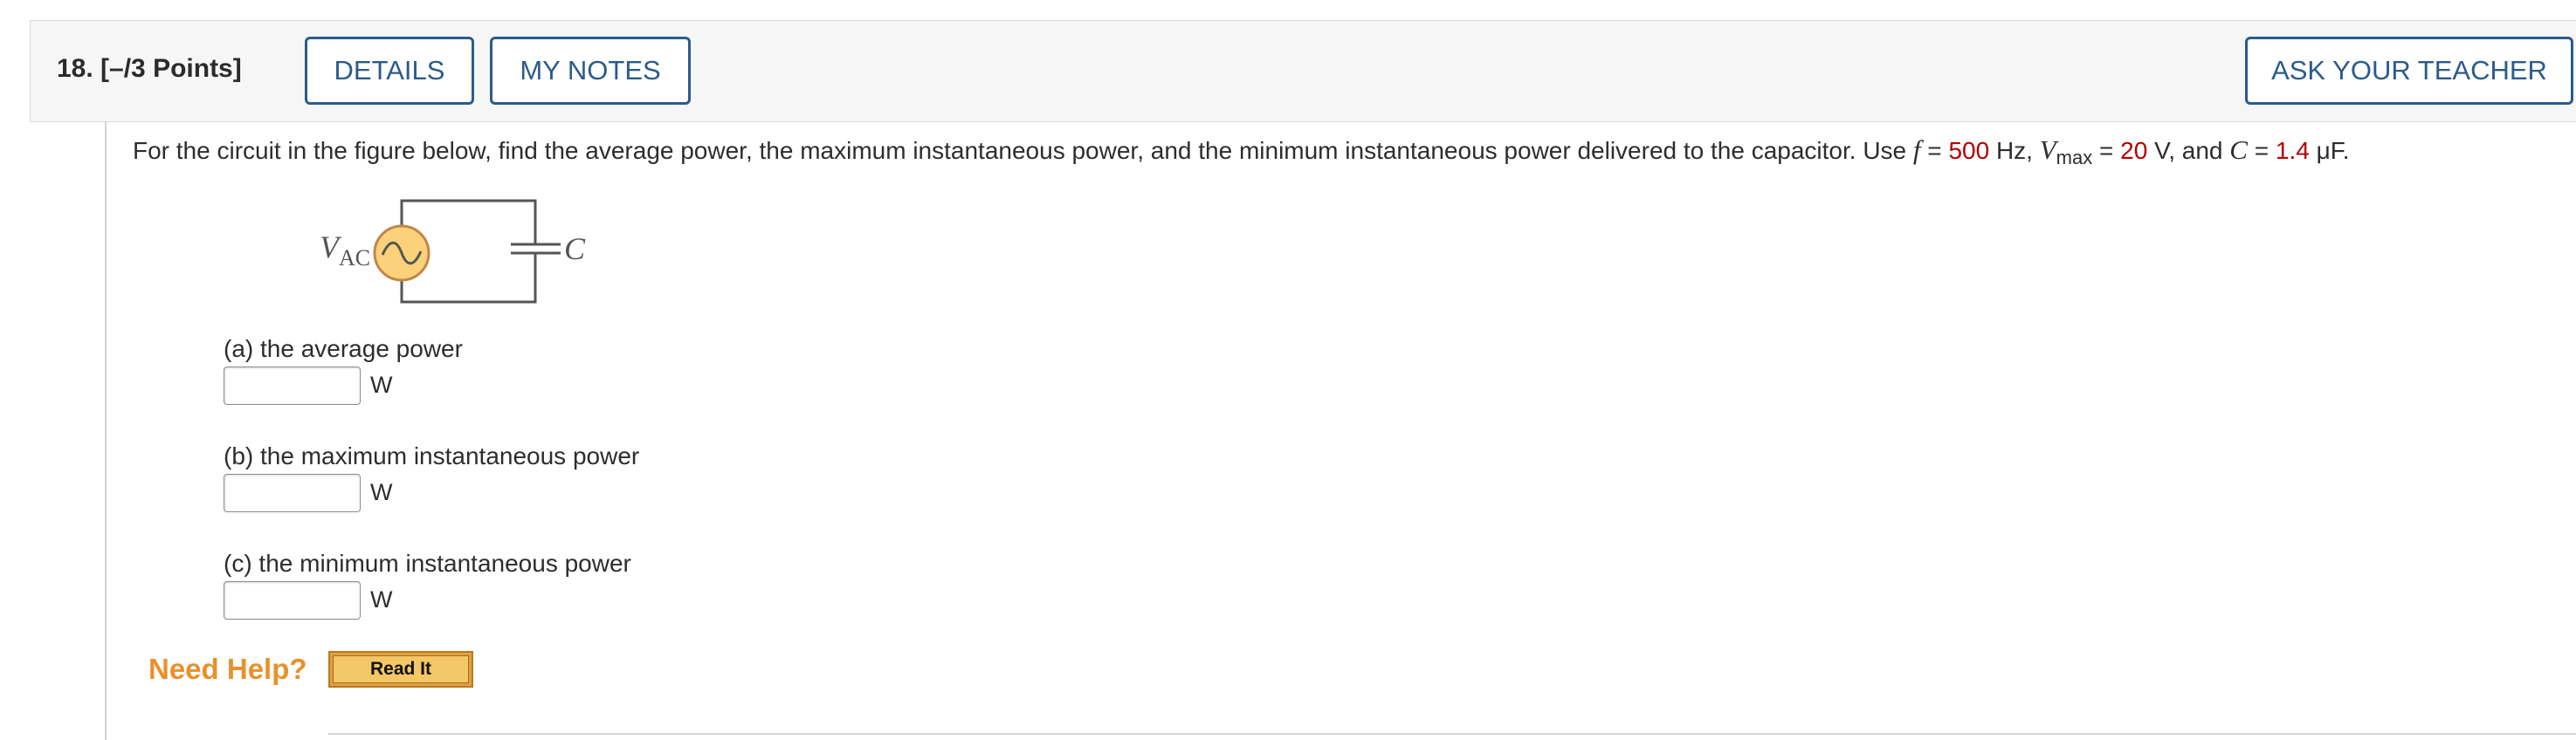 The width and height of the screenshot is (2576, 740). Describe the element at coordinates (2134, 150) in the screenshot. I see `voltage-value: 20` at that location.